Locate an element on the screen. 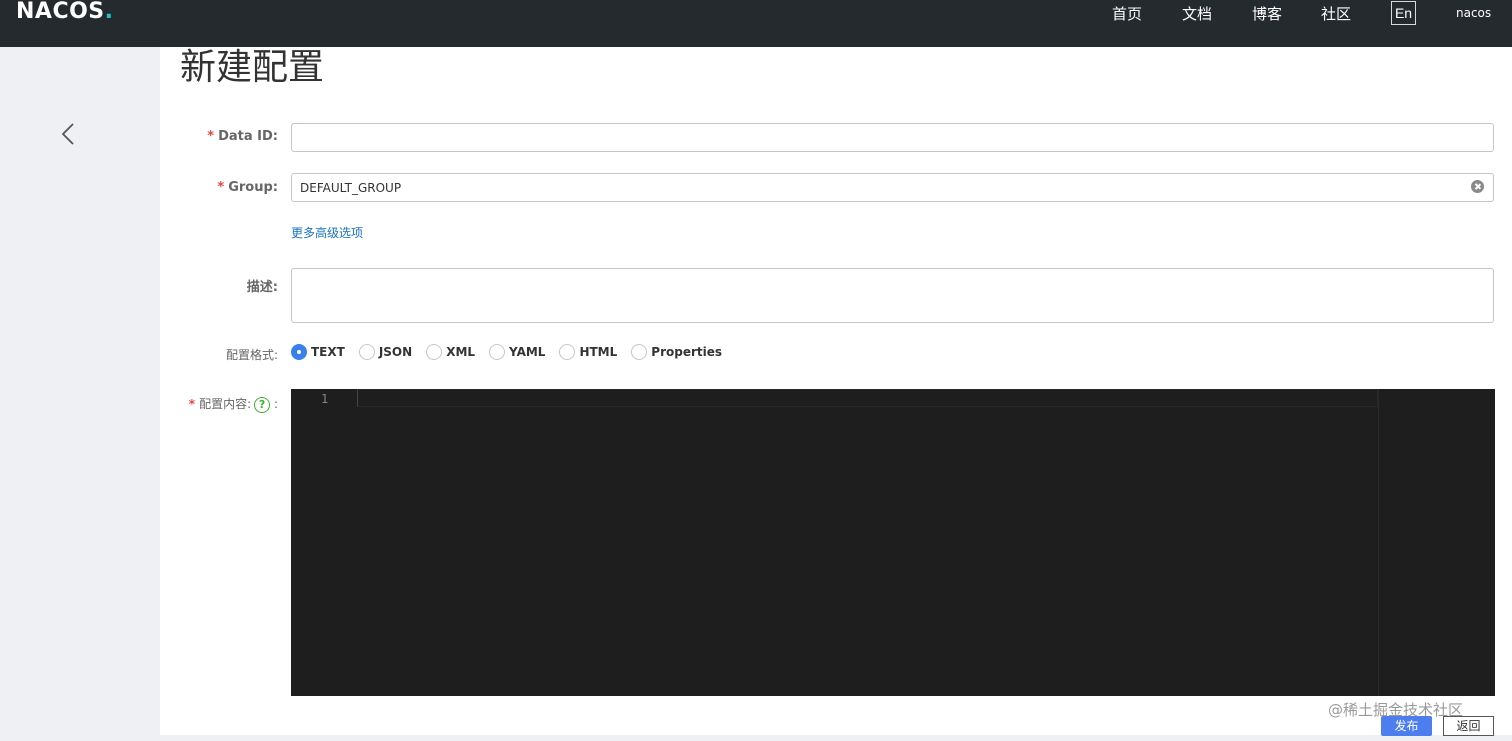 The width and height of the screenshot is (1512, 741). radio-html-label: HTML is located at coordinates (598, 352).